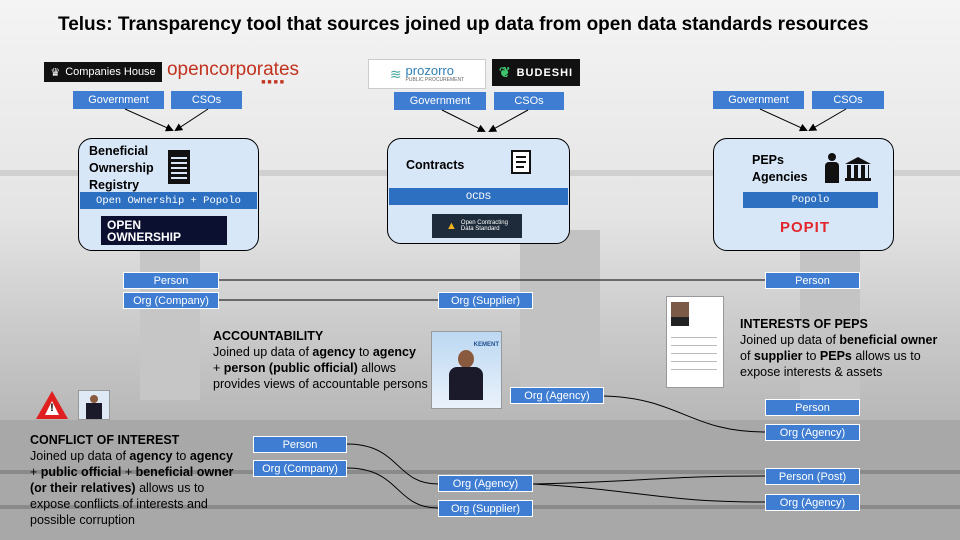  I want to click on node-org-supplier-mid: Org (Supplier), so click(485, 300).